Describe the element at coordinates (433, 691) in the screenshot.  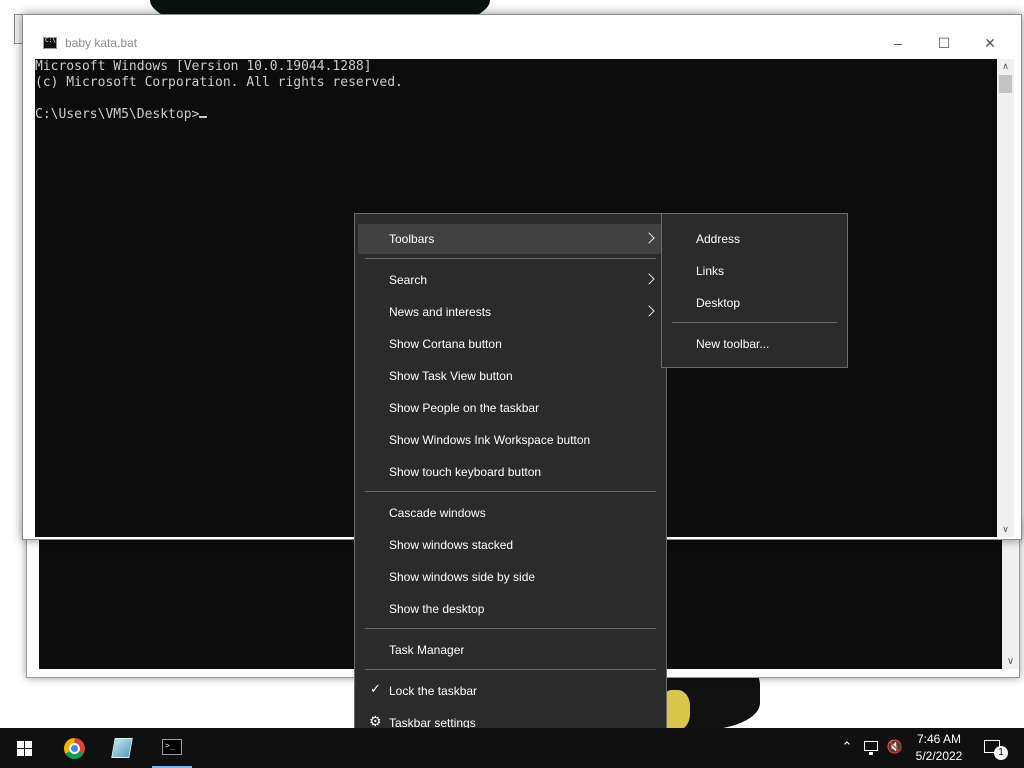
I see `menu-item-label: Lock the taskbar` at that location.